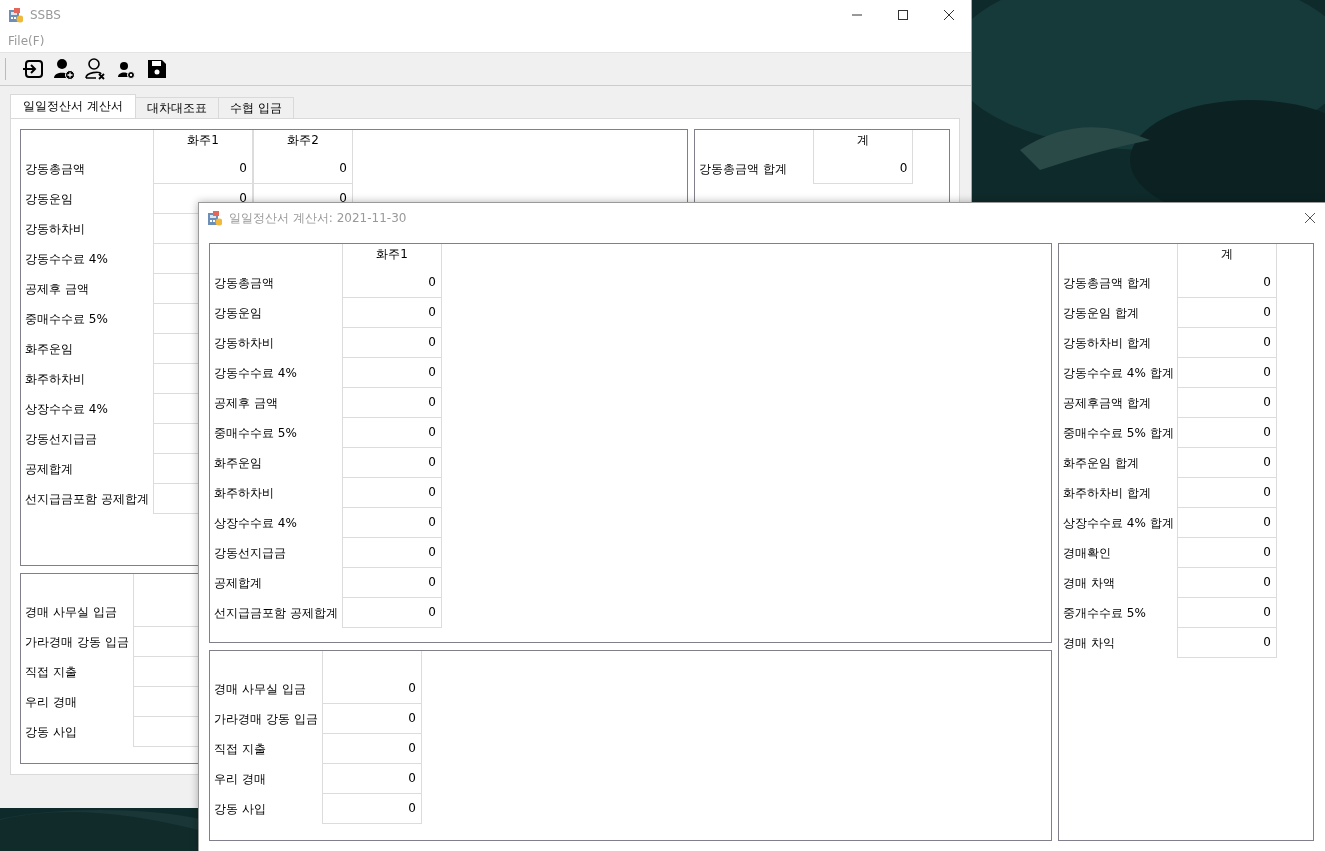  Describe the element at coordinates (255, 107) in the screenshot. I see `tab: 수협 입금` at that location.